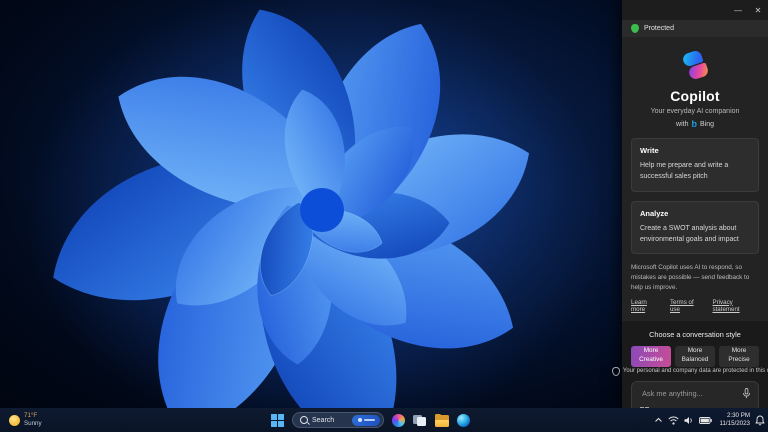  Describe the element at coordinates (33, 423) in the screenshot. I see `weather-condition: Sunny` at that location.